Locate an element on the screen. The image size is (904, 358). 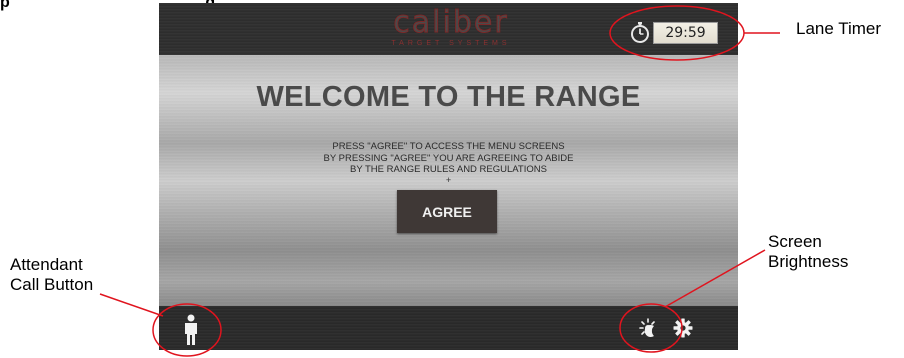
logo-word: caliber is located at coordinates (451, 22).